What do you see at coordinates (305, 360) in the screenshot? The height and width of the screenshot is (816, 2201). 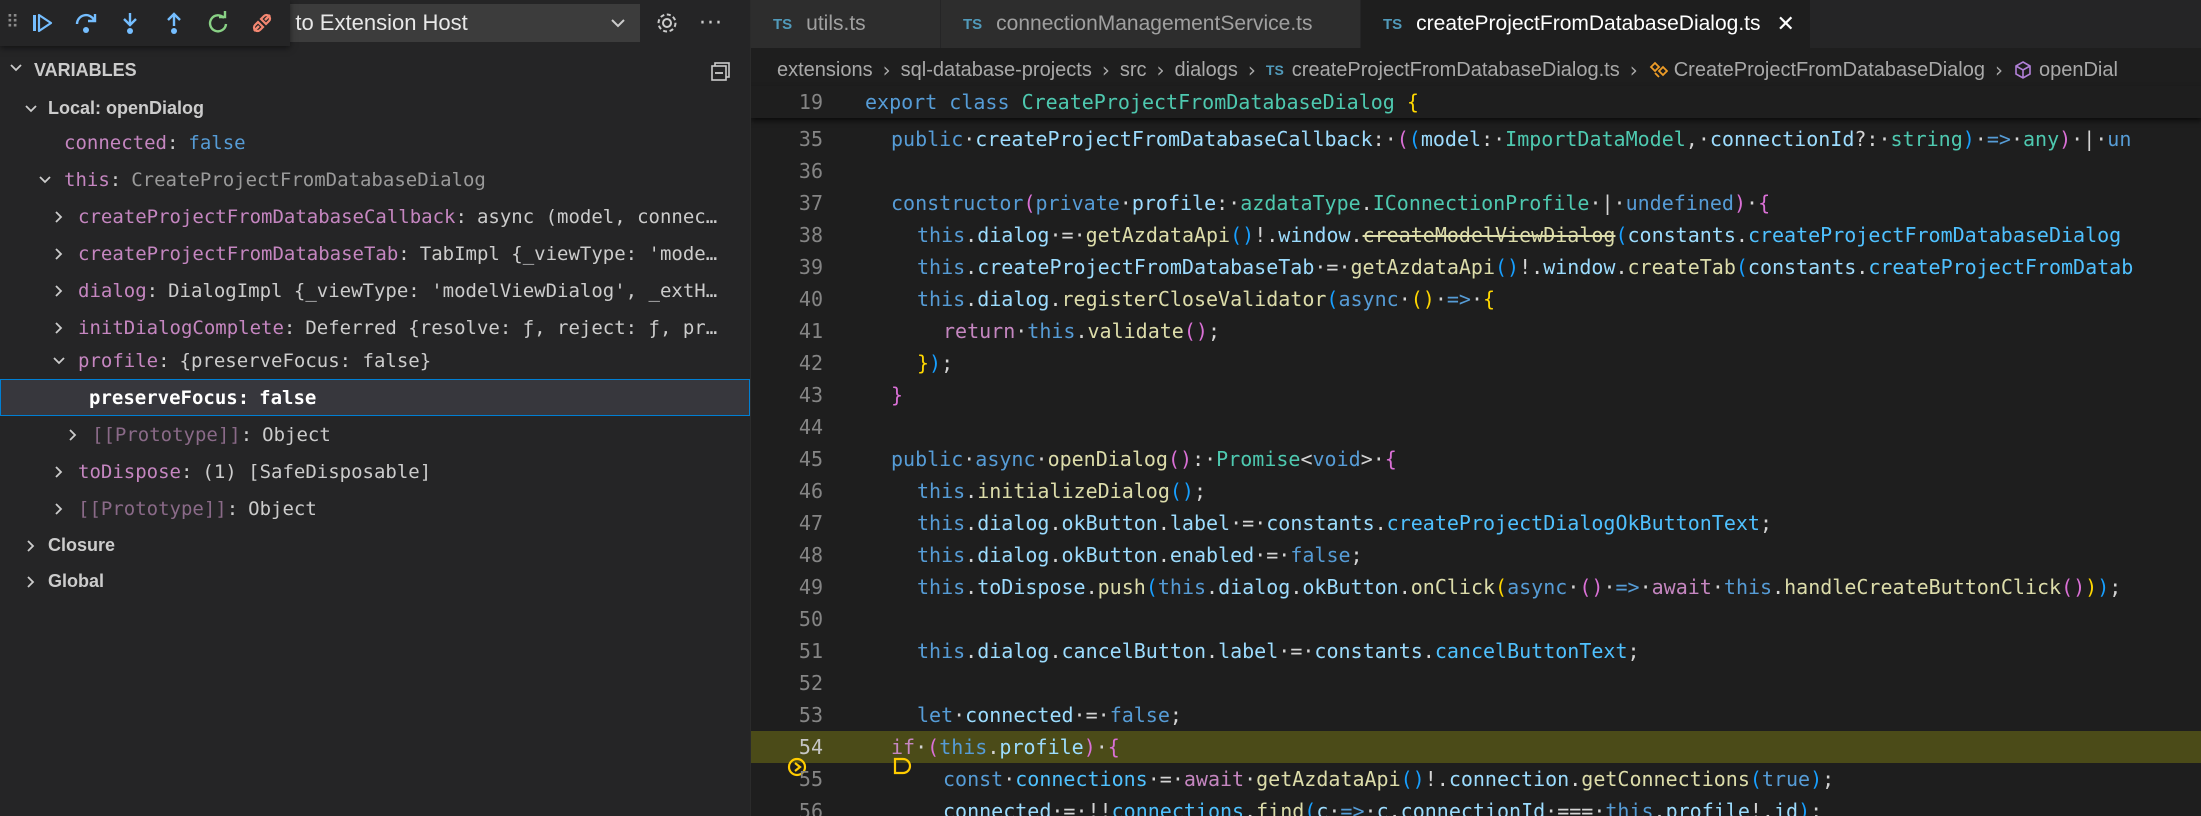 I see `variable-value: {preserveFocus: false}` at bounding box center [305, 360].